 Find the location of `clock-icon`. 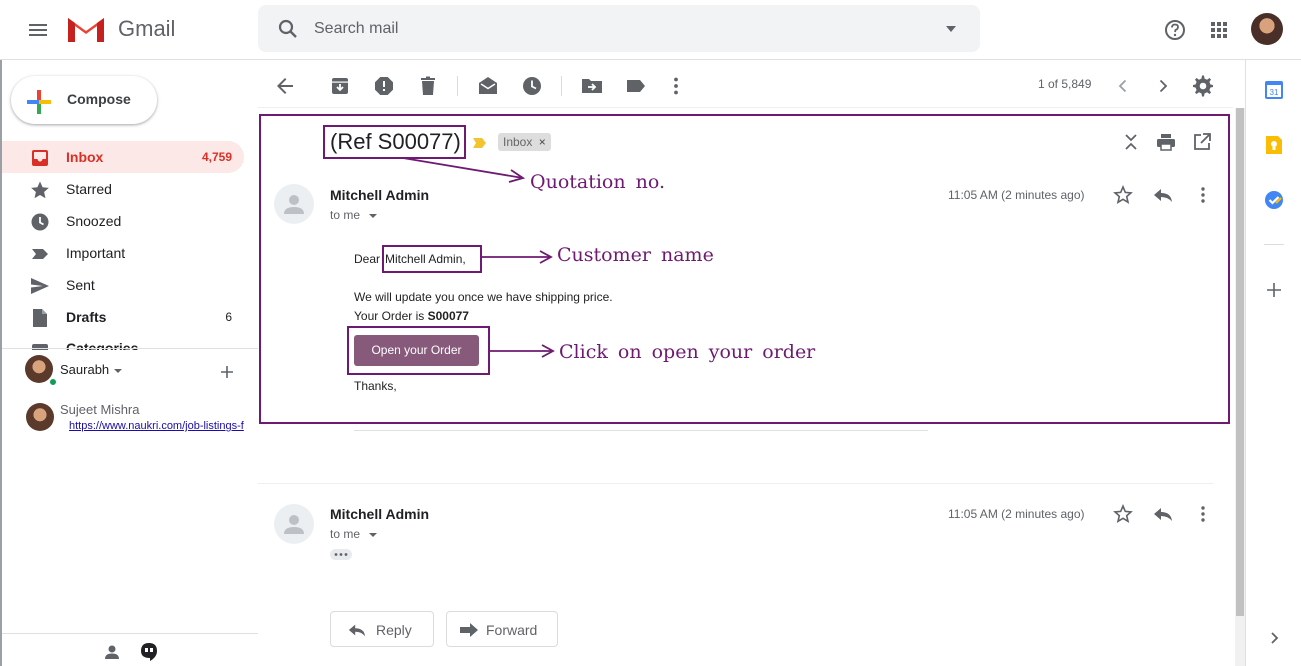

clock-icon is located at coordinates (40, 222).